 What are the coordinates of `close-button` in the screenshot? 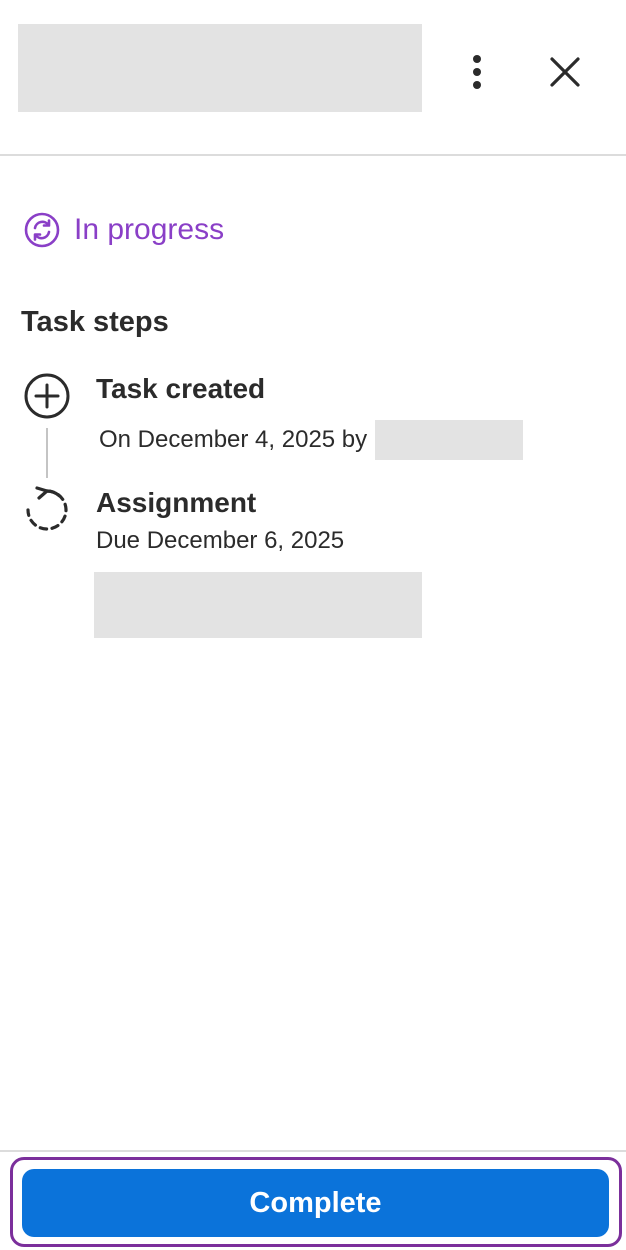 It's located at (565, 72).